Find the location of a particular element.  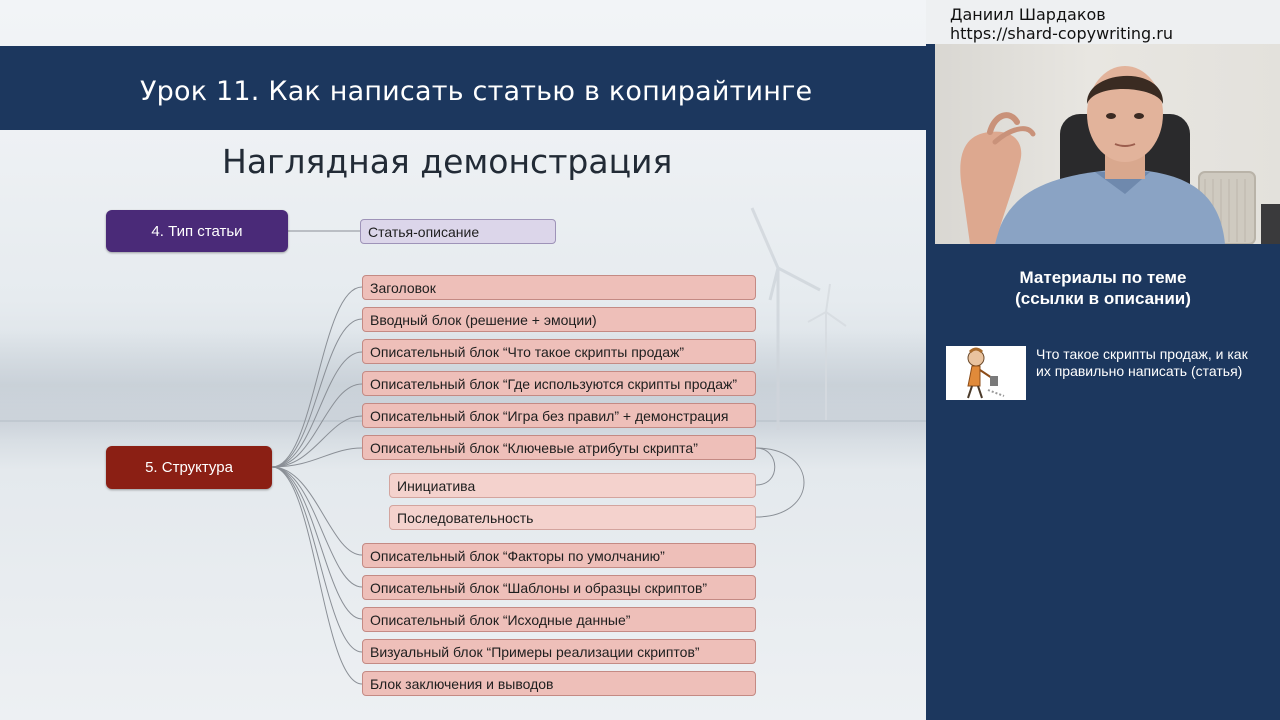

type-value-node: Статья-описание is located at coordinates (458, 231).